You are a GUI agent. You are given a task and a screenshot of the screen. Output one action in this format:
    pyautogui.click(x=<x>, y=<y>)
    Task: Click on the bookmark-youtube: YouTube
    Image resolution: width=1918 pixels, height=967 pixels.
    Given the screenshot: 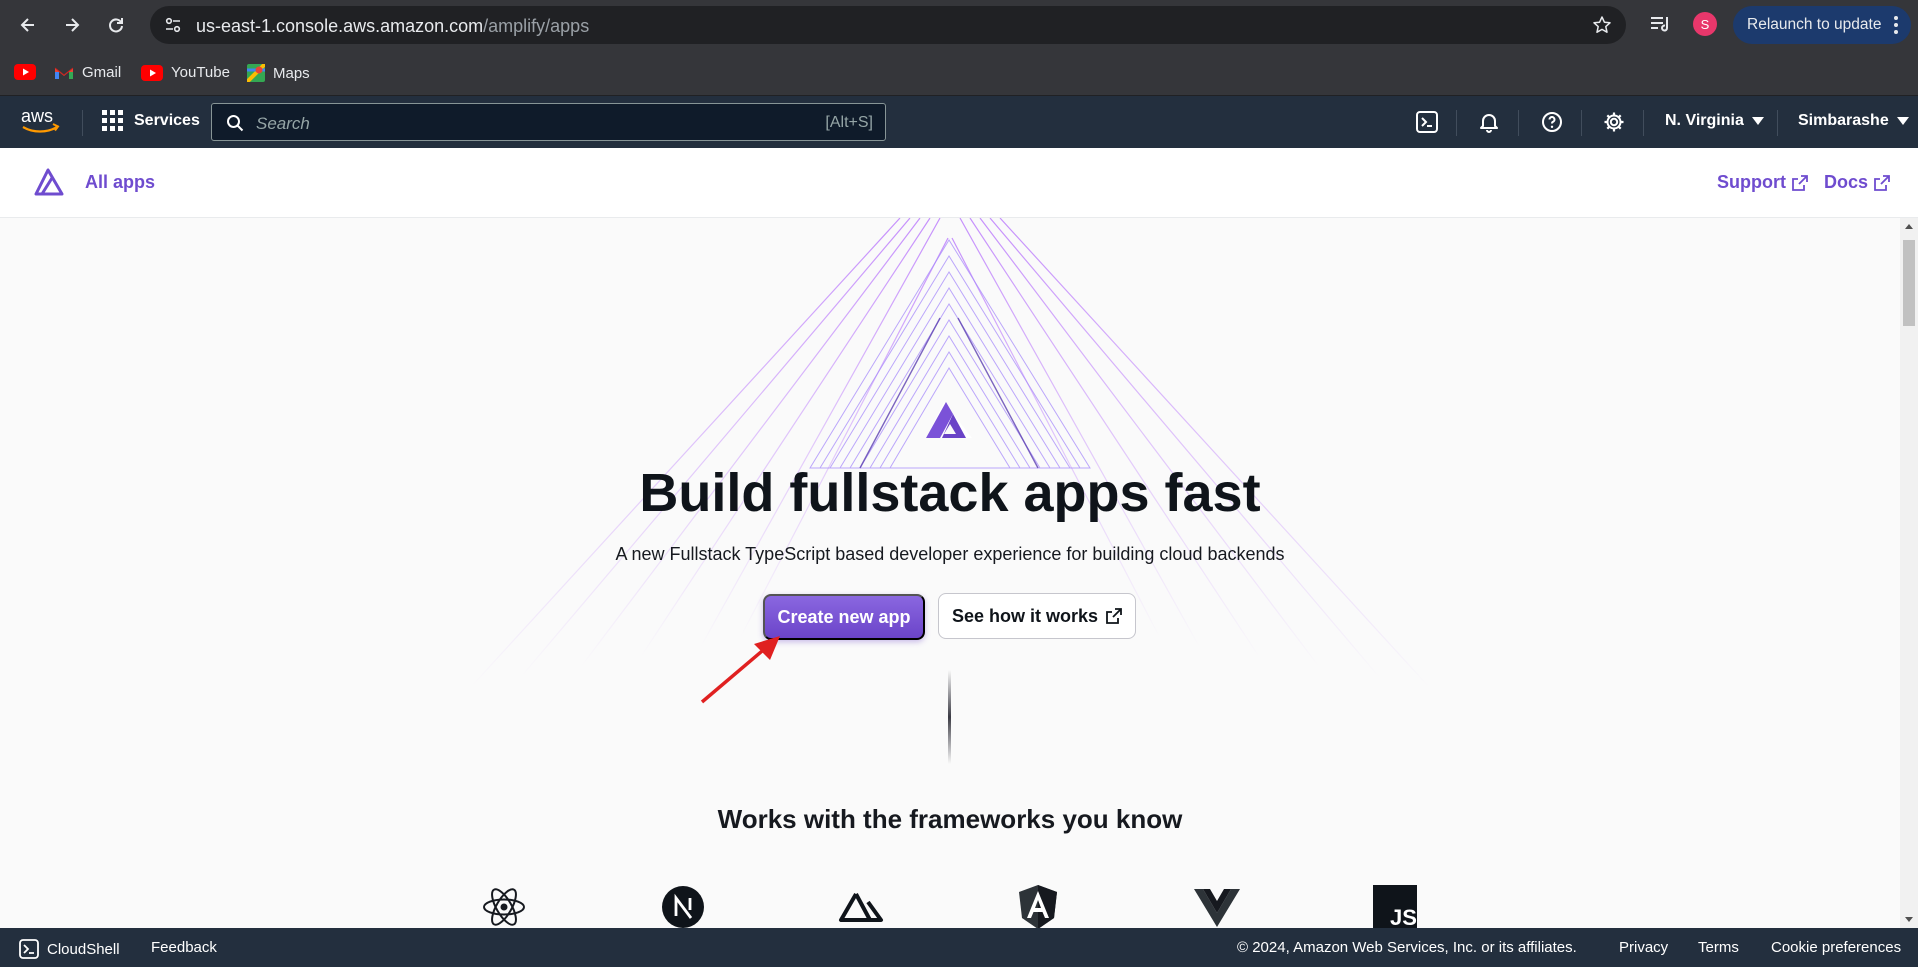 What is the action you would take?
    pyautogui.click(x=185, y=72)
    